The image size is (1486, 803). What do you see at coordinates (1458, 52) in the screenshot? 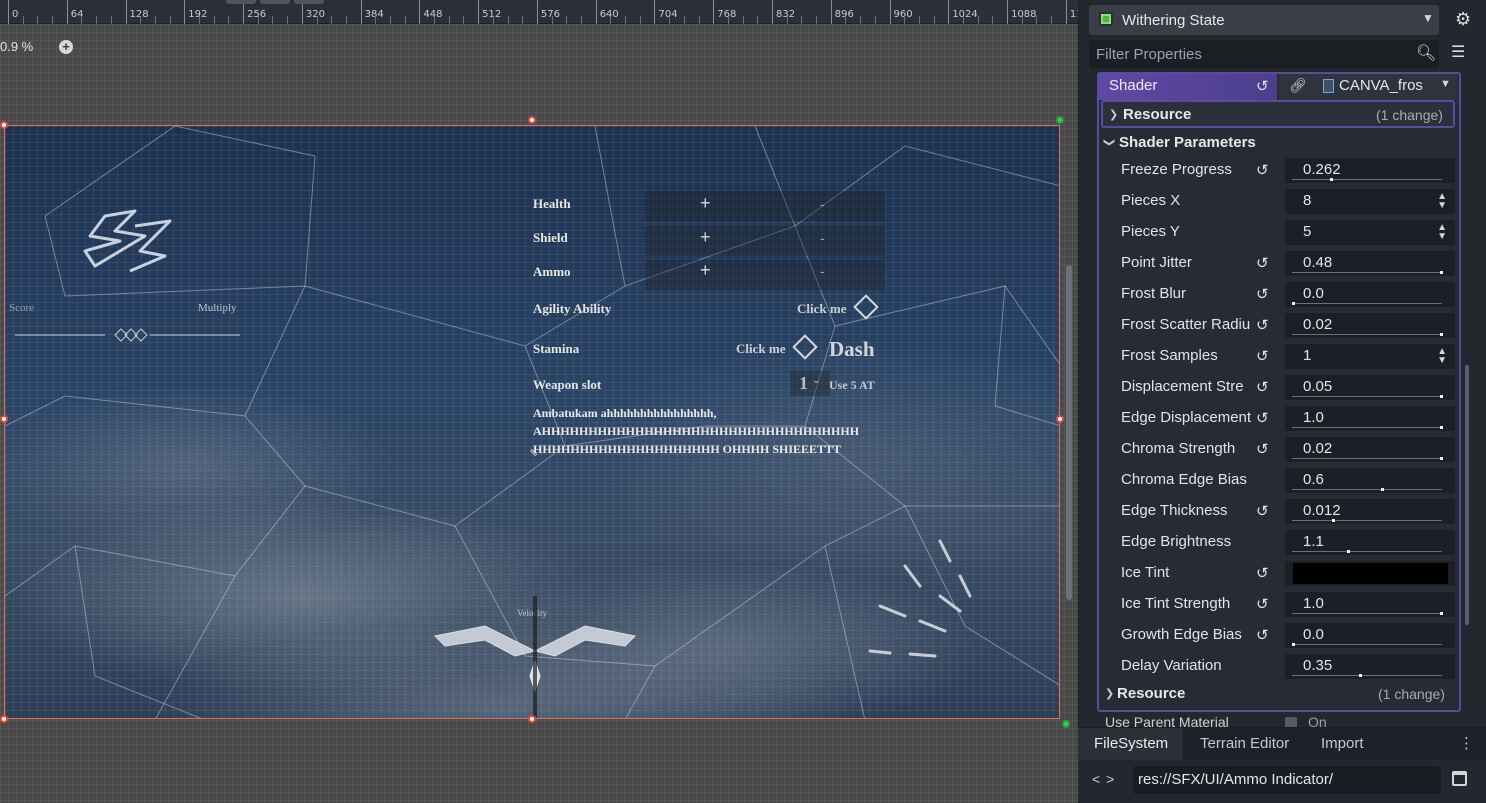
I see `property-tools-icon: ☰` at bounding box center [1458, 52].